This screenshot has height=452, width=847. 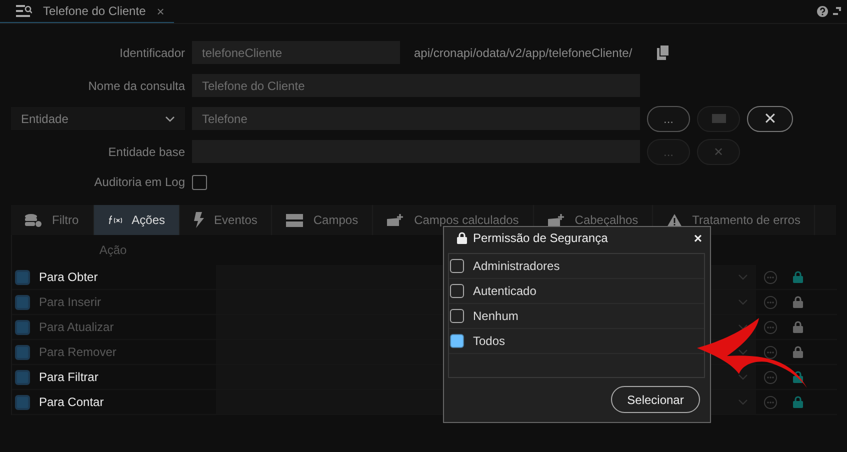 I want to click on option-label: Todos, so click(x=489, y=341).